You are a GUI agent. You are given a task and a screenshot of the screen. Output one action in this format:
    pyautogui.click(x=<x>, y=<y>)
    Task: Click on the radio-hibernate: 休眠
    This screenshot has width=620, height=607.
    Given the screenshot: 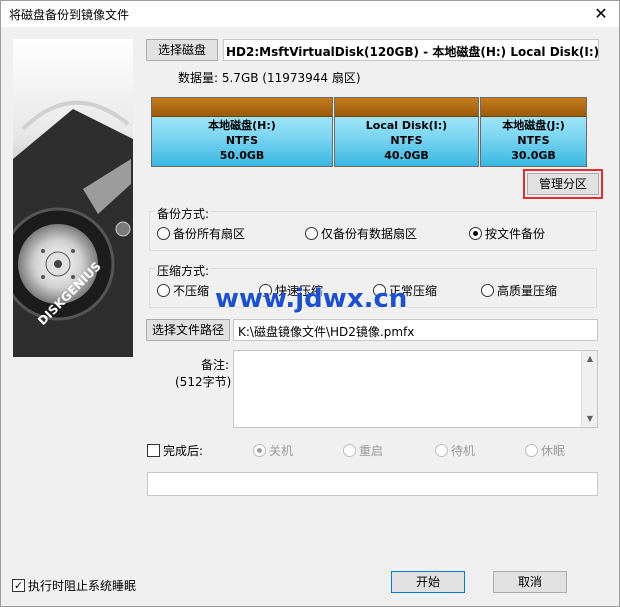 What is the action you would take?
    pyautogui.click(x=545, y=450)
    